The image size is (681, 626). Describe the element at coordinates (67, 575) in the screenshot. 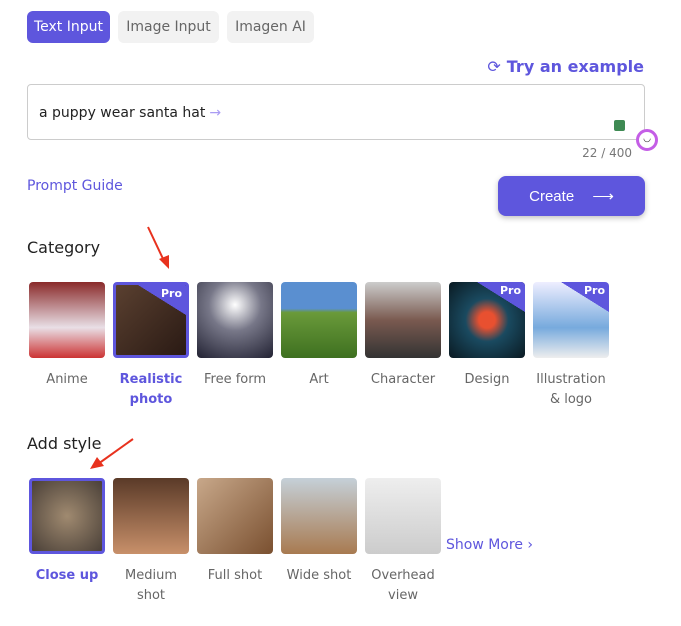

I see `card-label: Close up` at that location.